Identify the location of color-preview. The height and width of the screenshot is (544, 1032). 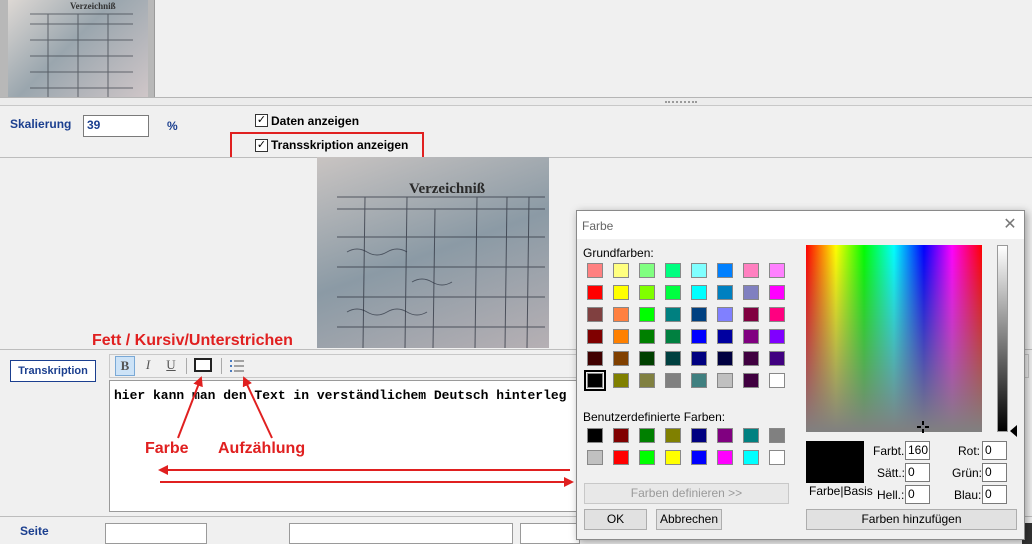
(835, 462).